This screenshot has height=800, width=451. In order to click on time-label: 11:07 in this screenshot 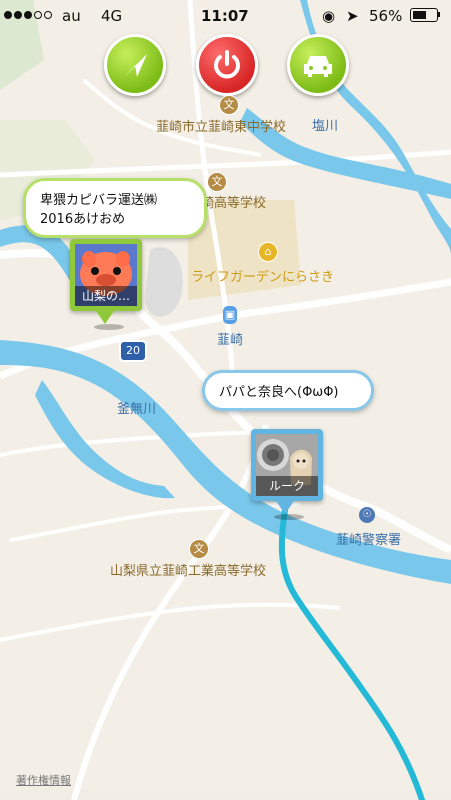, I will do `click(225, 16)`.